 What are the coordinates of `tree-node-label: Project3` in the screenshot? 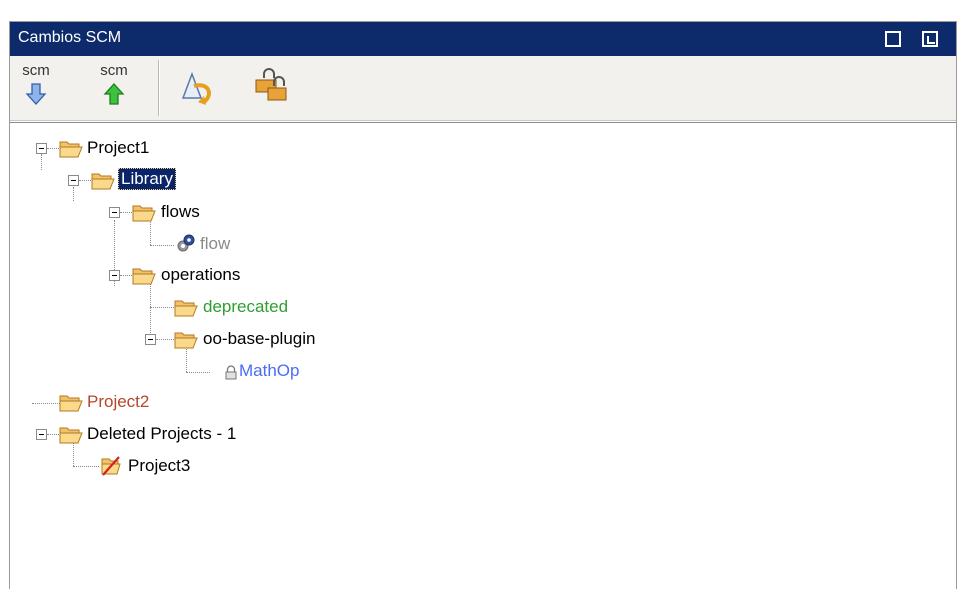 It's located at (159, 465).